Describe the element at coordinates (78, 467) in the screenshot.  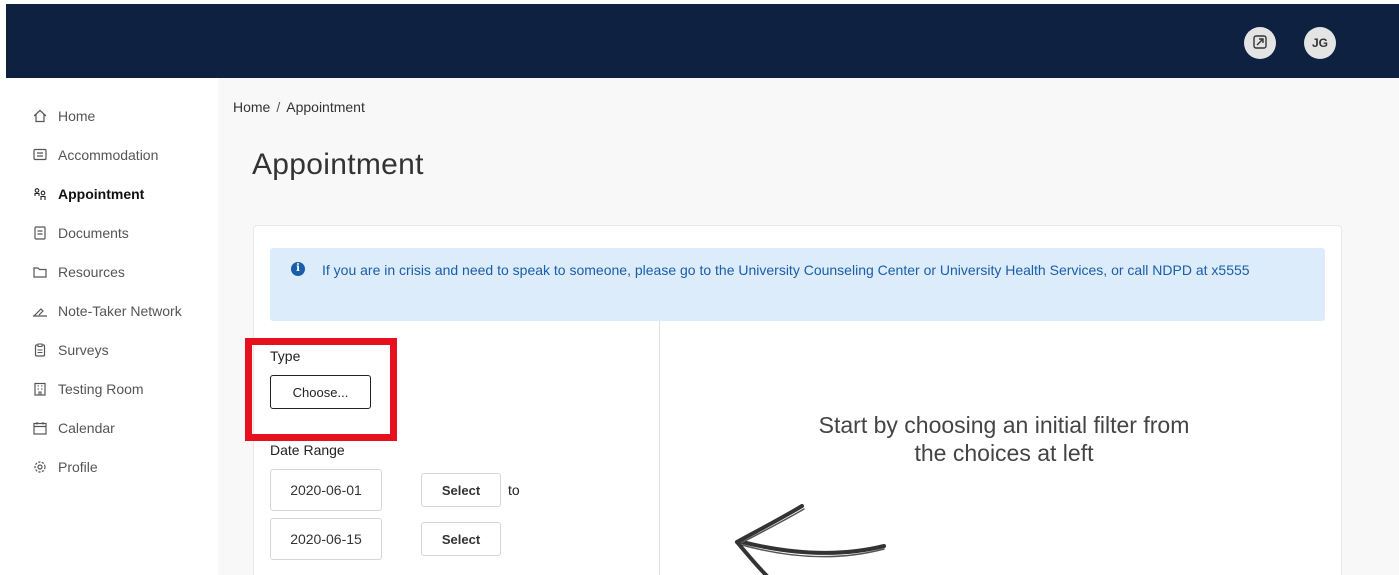
I see `sidebar-item-label: Profile` at that location.